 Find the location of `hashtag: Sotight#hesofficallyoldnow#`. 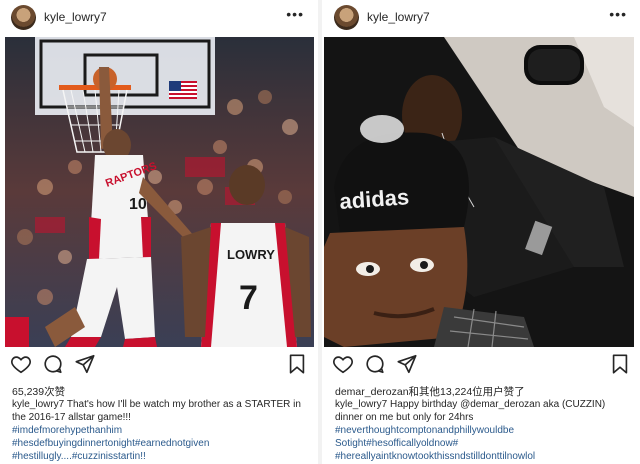

hashtag: Sotight#hesofficallyoldnow# is located at coordinates (485, 443).